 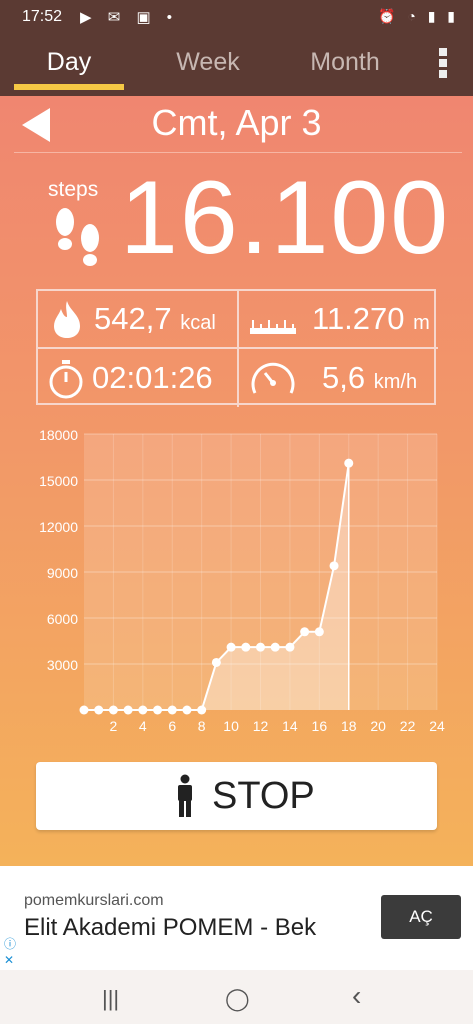 I want to click on speed-stat: 5,6 km/h, so click(x=369, y=378).